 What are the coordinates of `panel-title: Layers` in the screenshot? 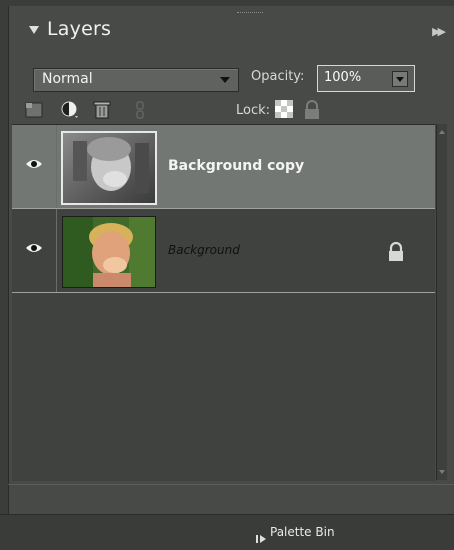 It's located at (79, 29).